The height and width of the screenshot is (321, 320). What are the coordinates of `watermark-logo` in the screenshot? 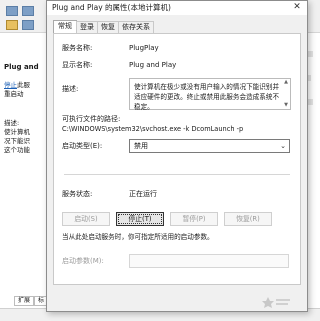 It's located at (276, 302).